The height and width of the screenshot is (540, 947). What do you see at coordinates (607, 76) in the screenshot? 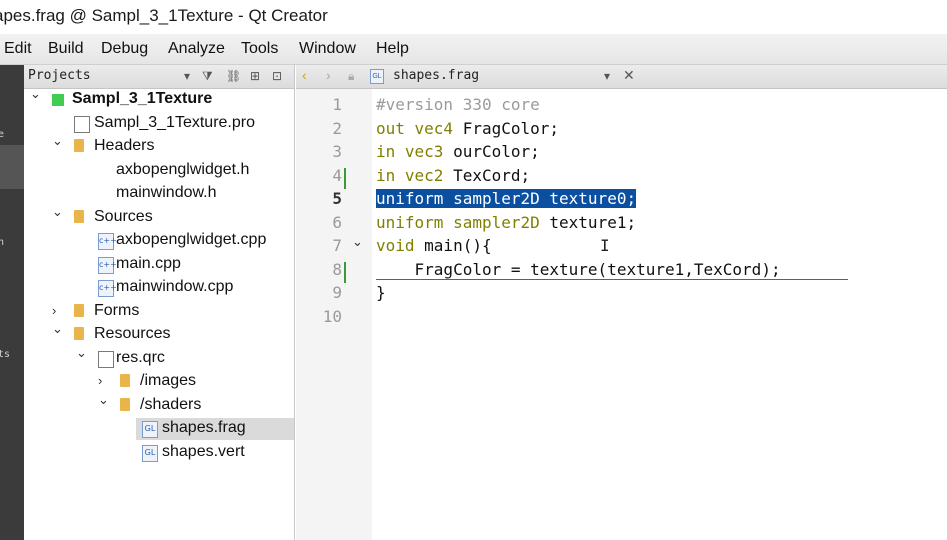
I see `file-dropdown-icon: ▾` at bounding box center [607, 76].